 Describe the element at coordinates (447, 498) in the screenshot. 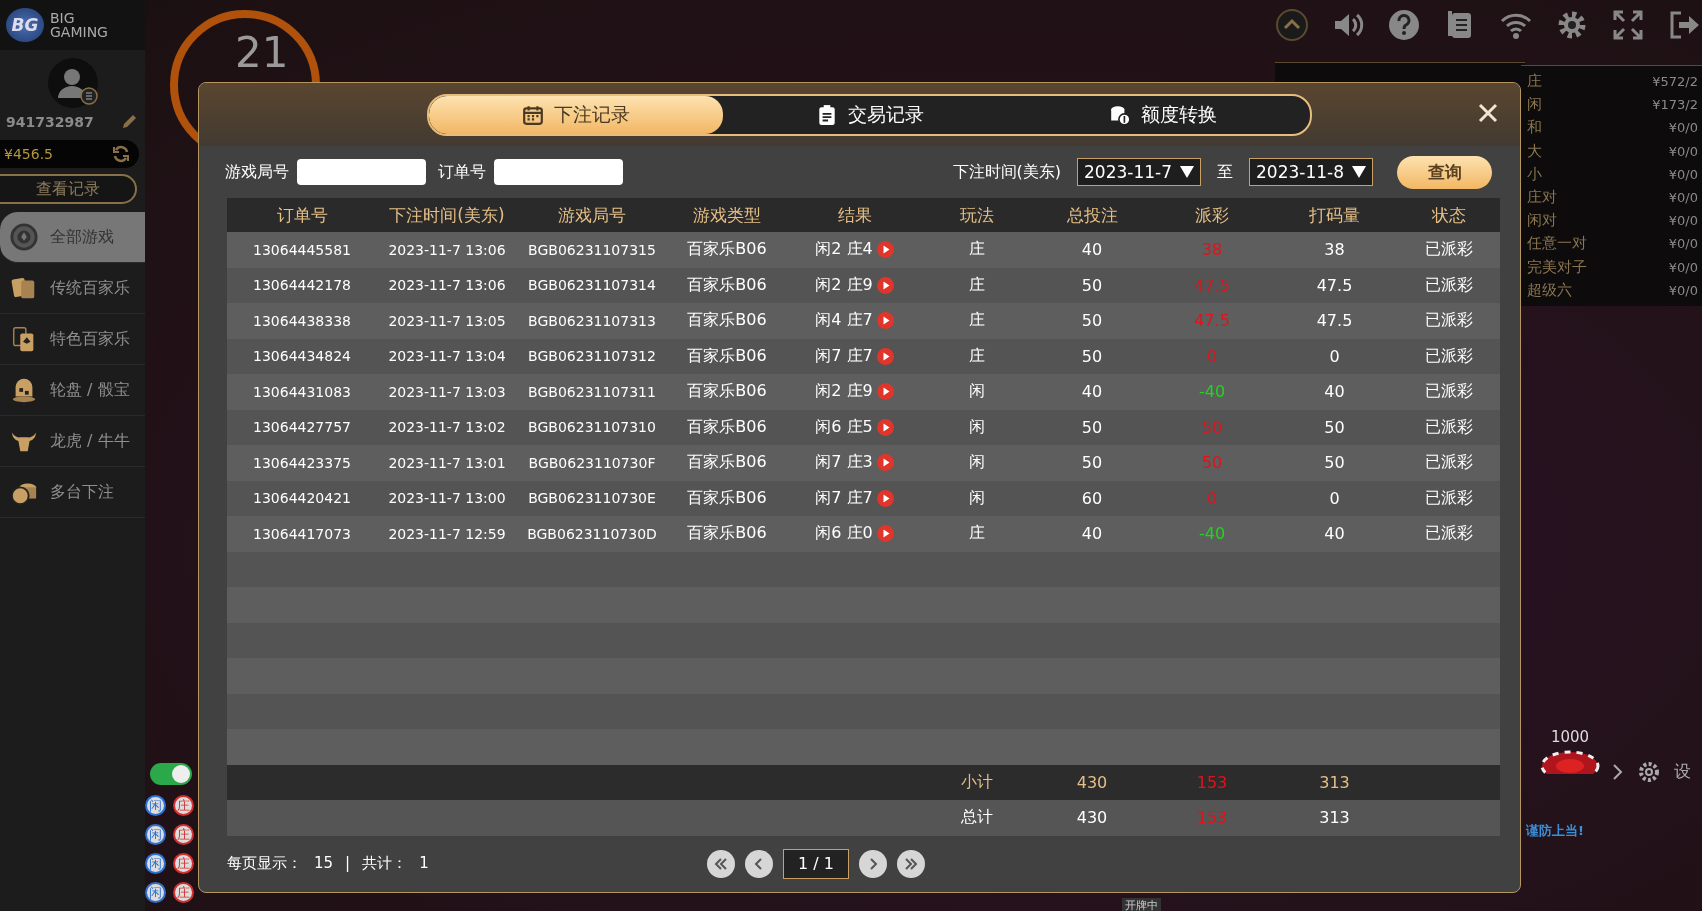

I see `table-cell-text: 2023-11-7 13:00` at that location.